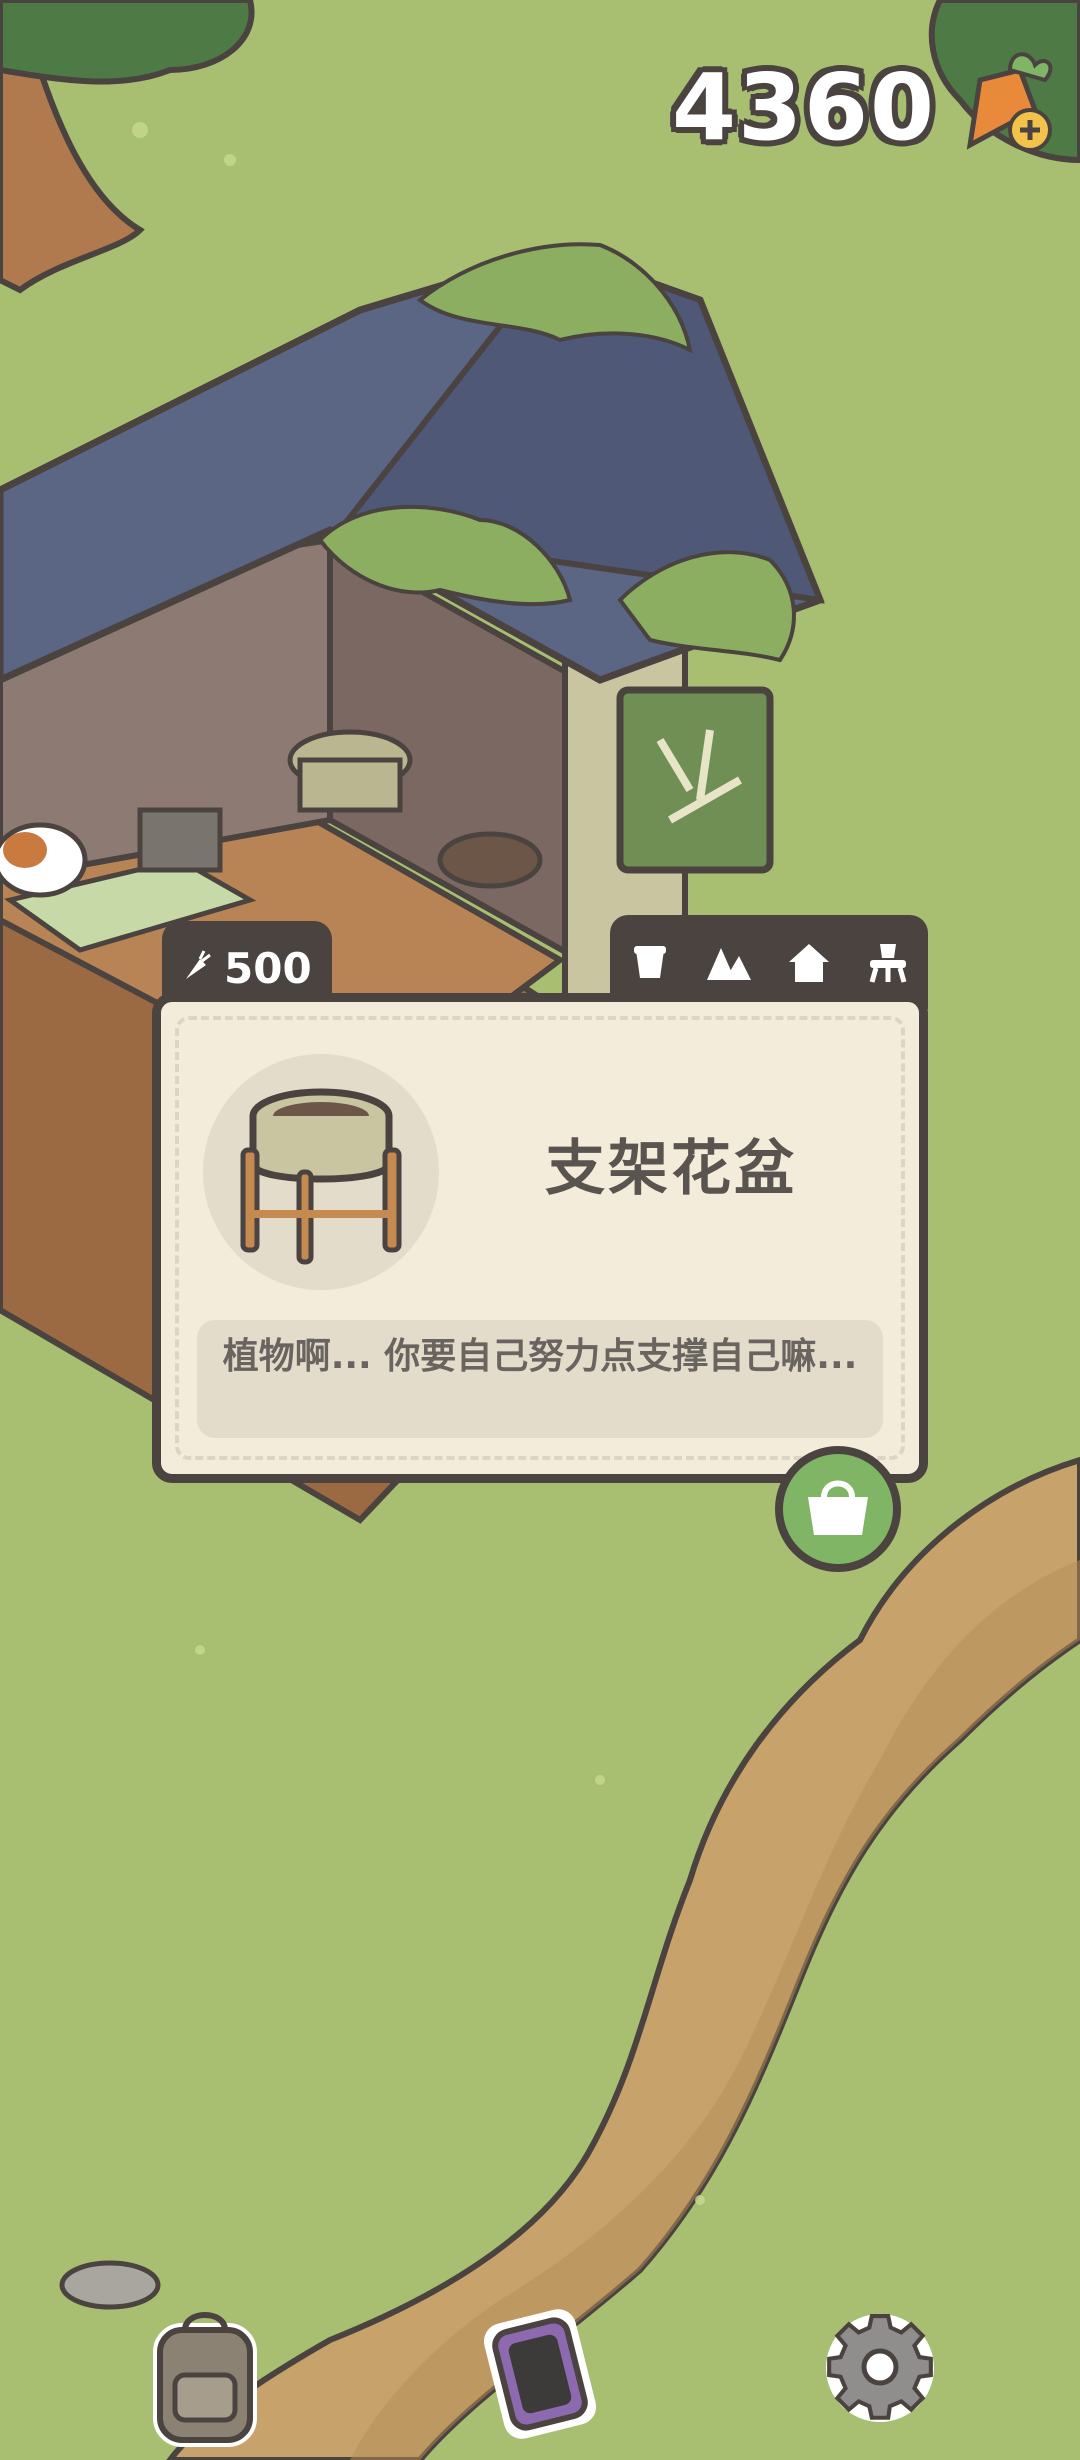 This screenshot has width=1080, height=2460. I want to click on item-name: 支架花盆, so click(671, 1169).